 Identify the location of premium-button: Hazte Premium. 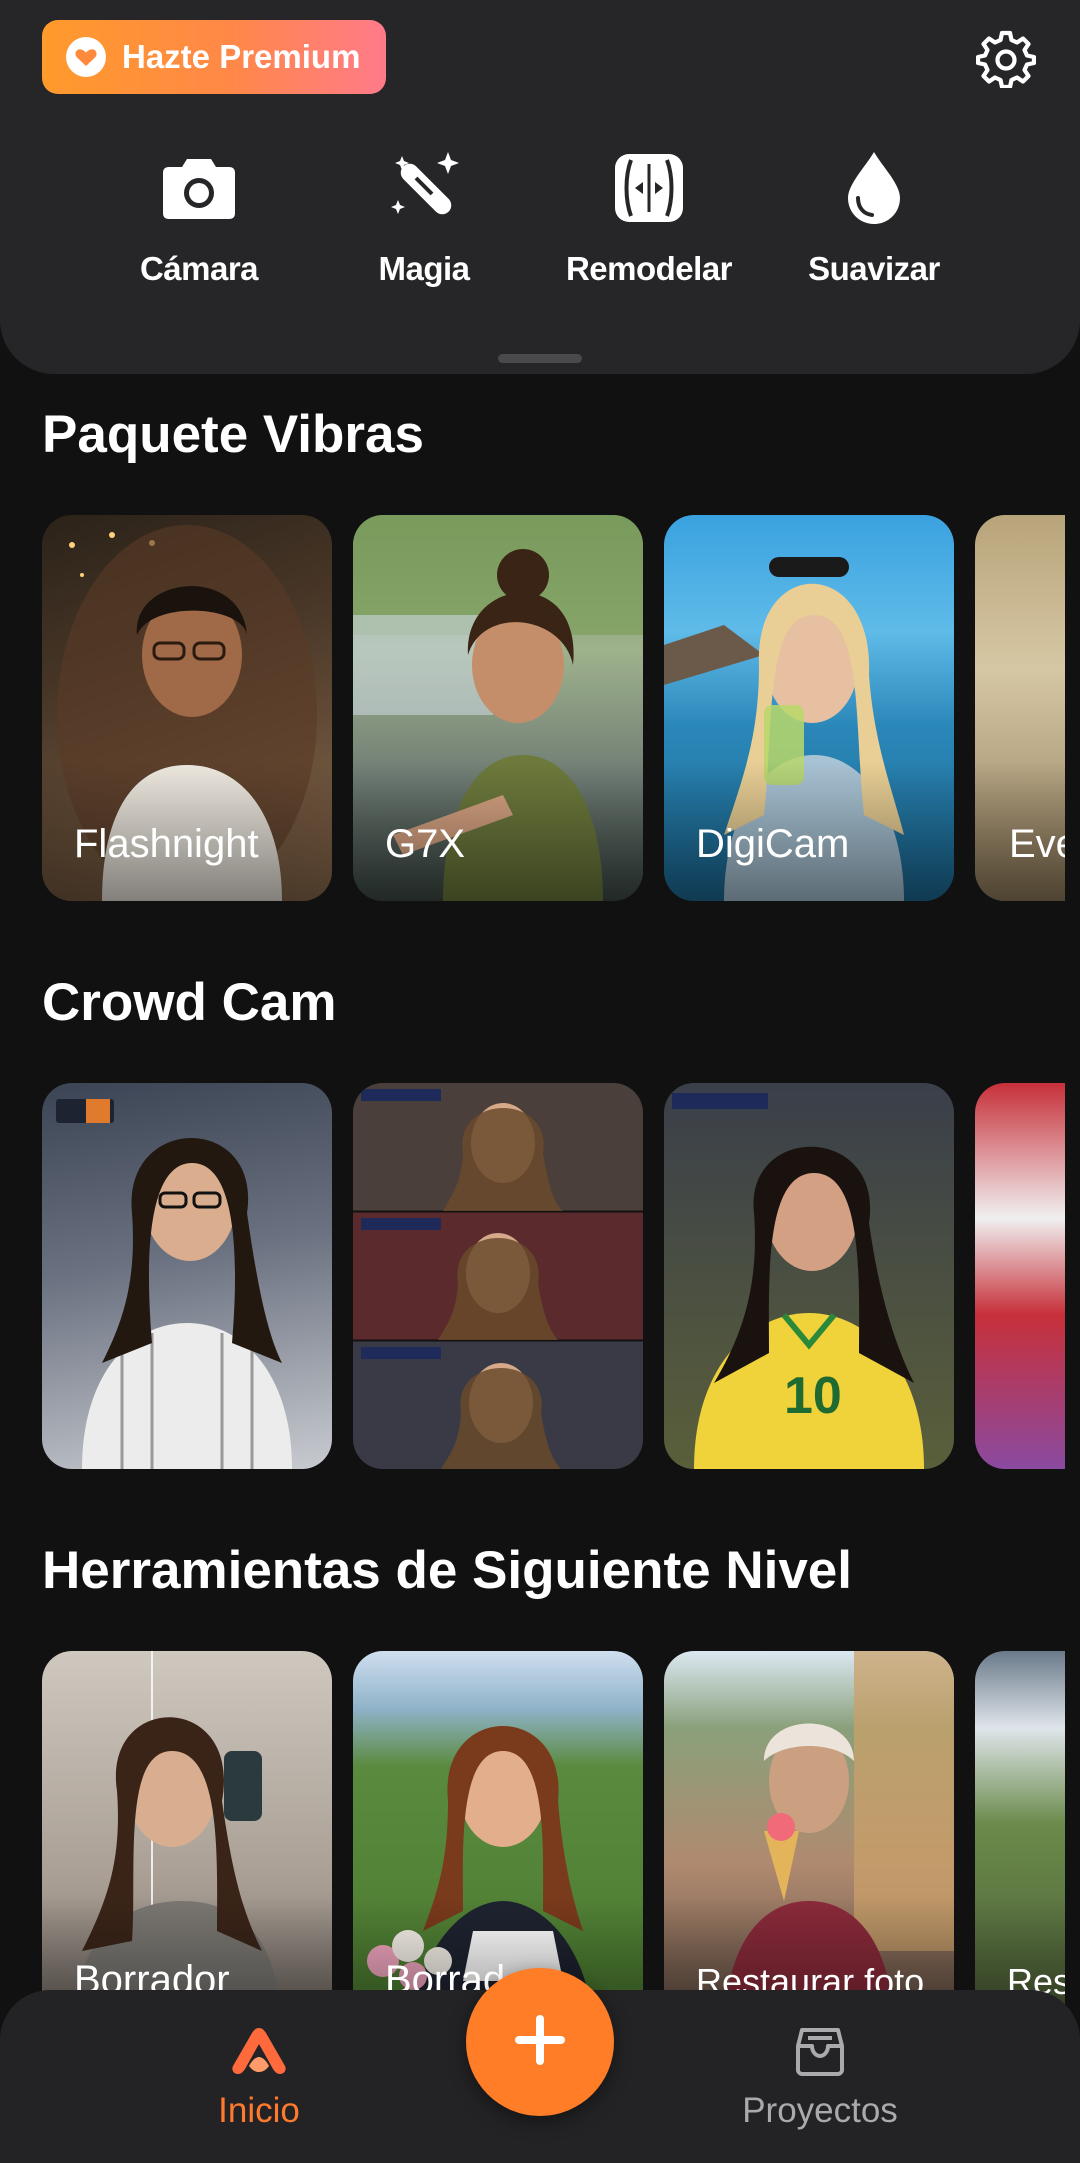
(214, 57).